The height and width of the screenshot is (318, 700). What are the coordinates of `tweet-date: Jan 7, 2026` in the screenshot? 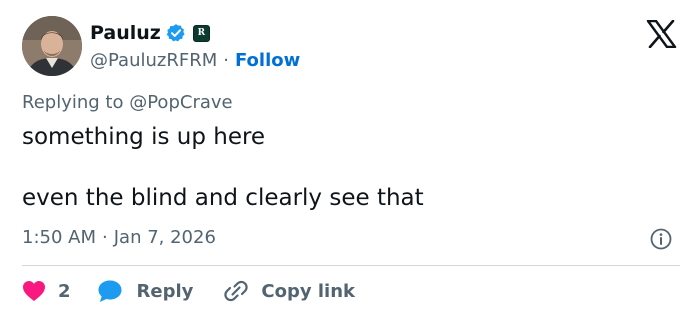 It's located at (164, 237).